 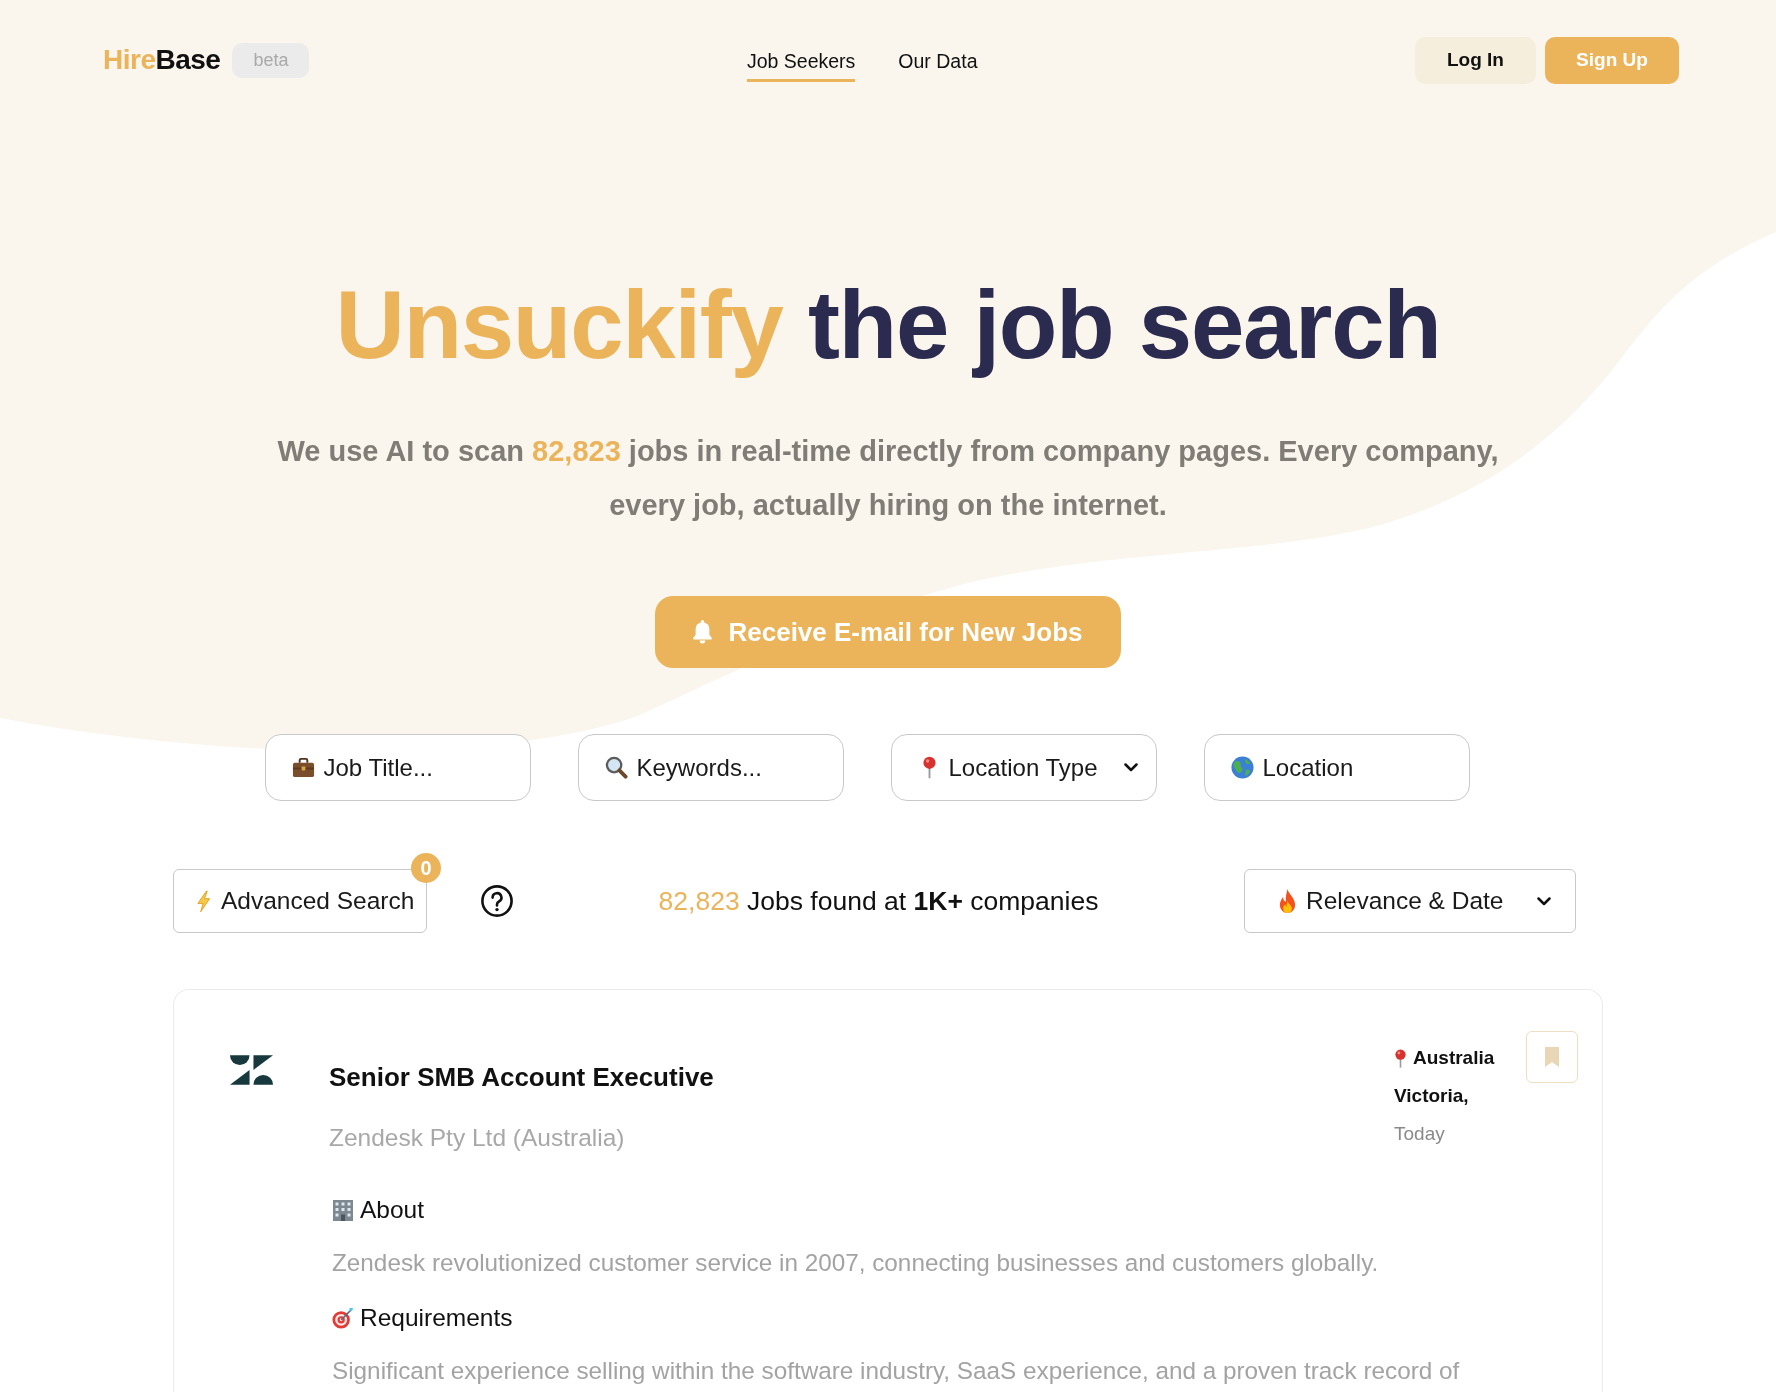 I want to click on target-icon, so click(x=343, y=1318).